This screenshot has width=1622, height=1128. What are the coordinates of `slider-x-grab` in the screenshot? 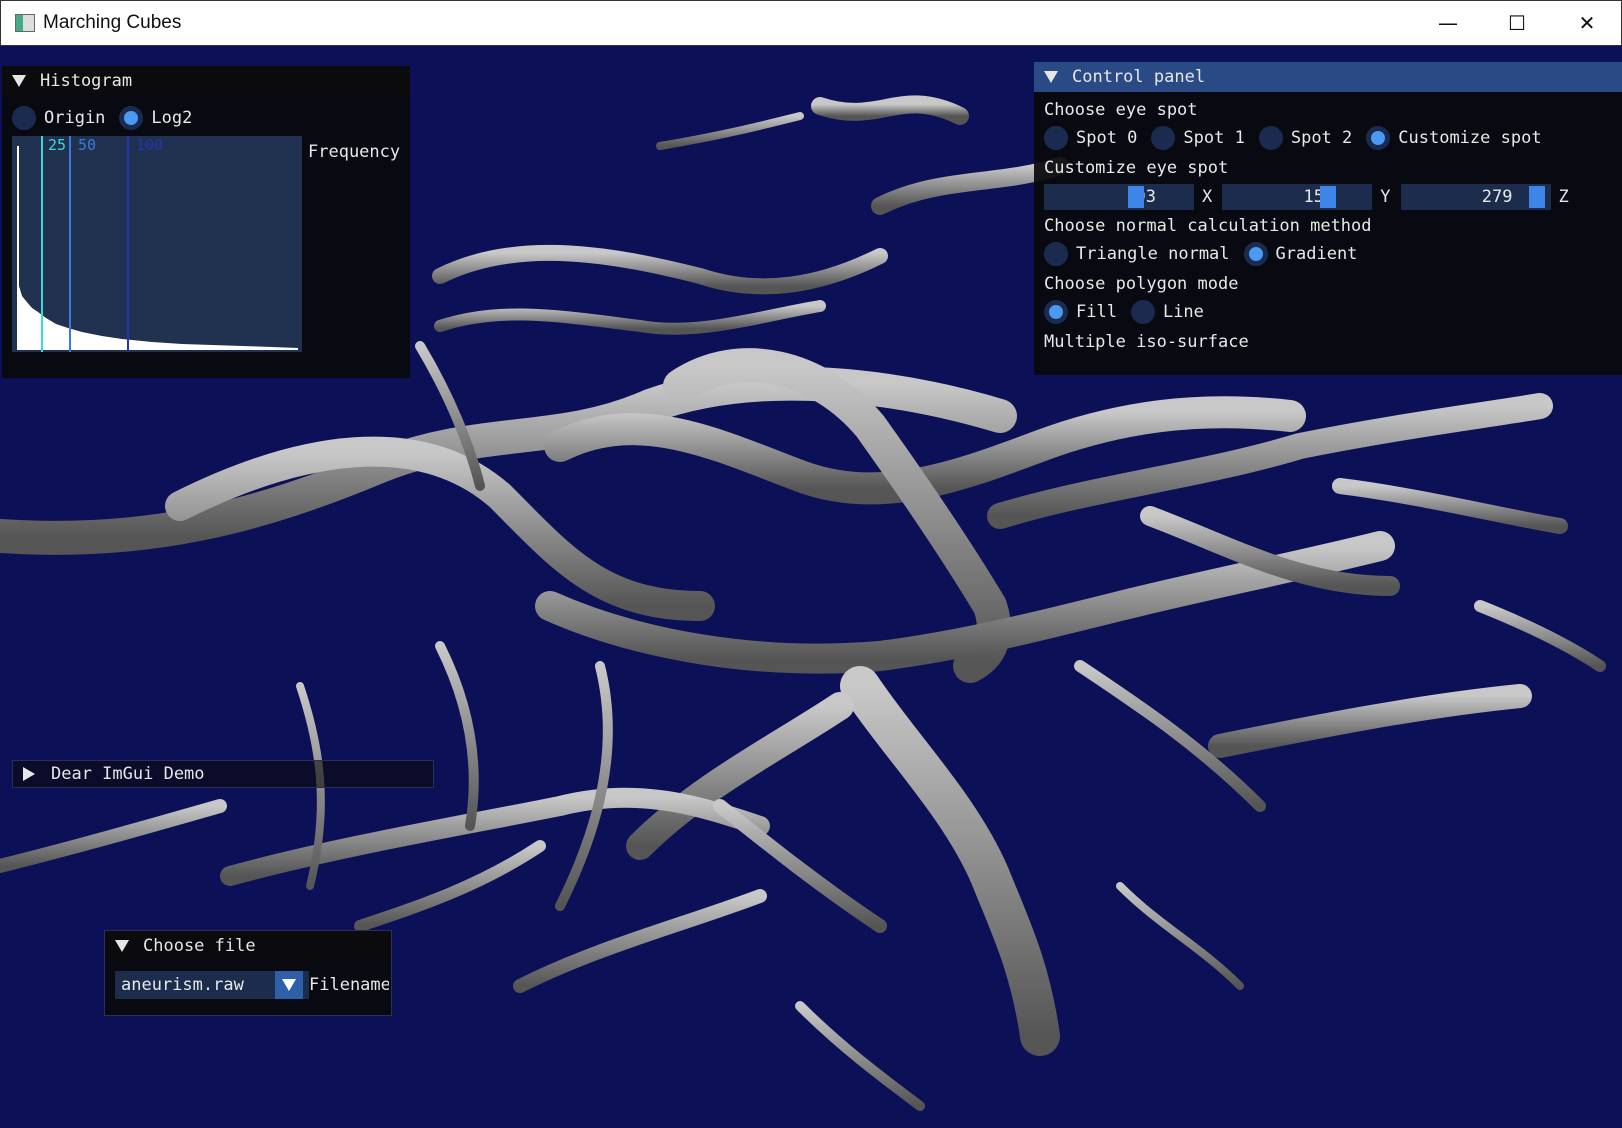 It's located at (1136, 197).